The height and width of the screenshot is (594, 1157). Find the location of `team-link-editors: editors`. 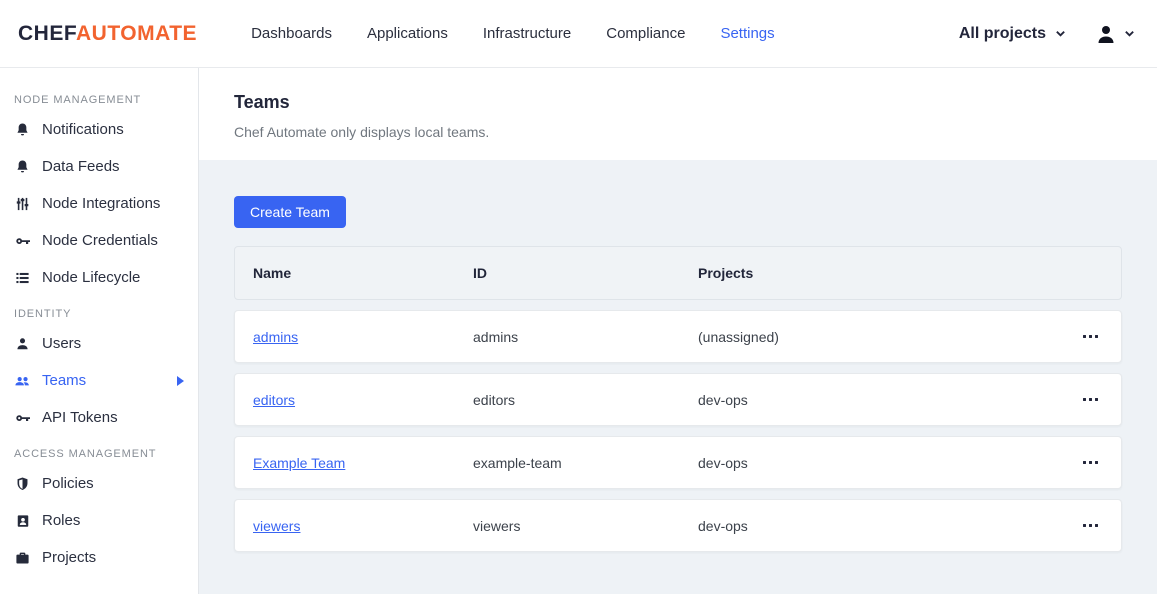

team-link-editors: editors is located at coordinates (274, 400).